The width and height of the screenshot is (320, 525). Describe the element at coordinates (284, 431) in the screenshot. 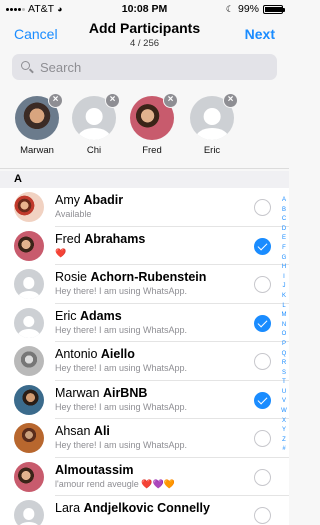

I see `index-letter: Y` at that location.